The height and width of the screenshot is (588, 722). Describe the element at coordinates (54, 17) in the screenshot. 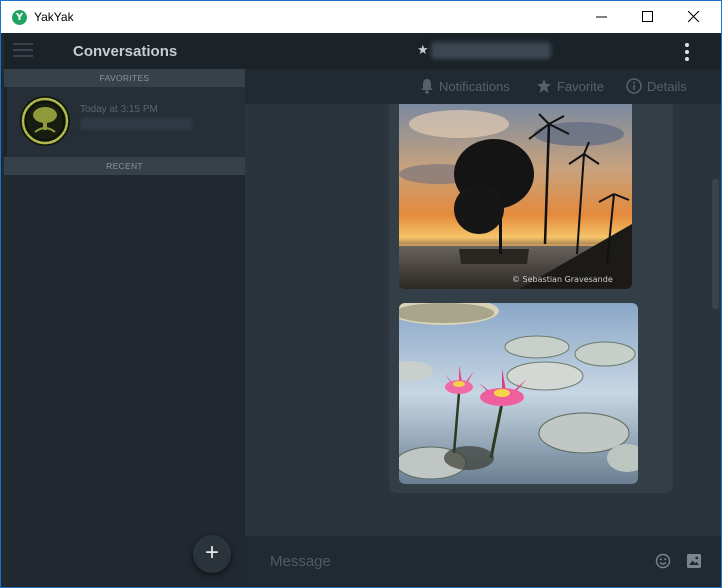

I see `window-title: YakYak` at that location.